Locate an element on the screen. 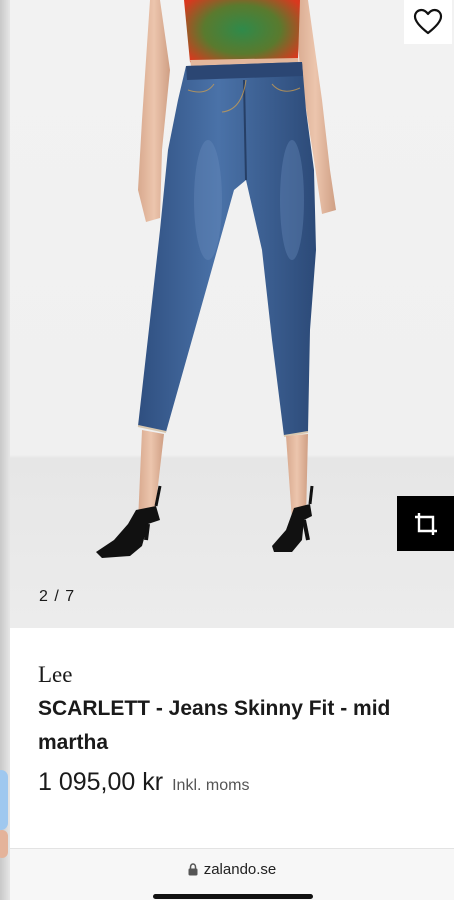 Image resolution: width=454 pixels, height=900 pixels. product-title: SCARLETT - Jeans Skinny Fit - mid martha is located at coordinates (214, 725).